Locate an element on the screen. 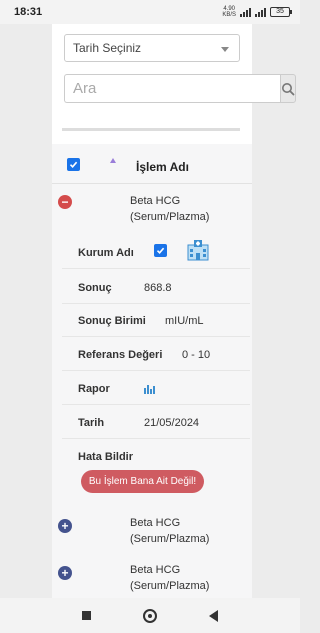 Image resolution: width=320 pixels, height=633 pixels. detail-row-sonuc: Sonuç 868.8 is located at coordinates (156, 287).